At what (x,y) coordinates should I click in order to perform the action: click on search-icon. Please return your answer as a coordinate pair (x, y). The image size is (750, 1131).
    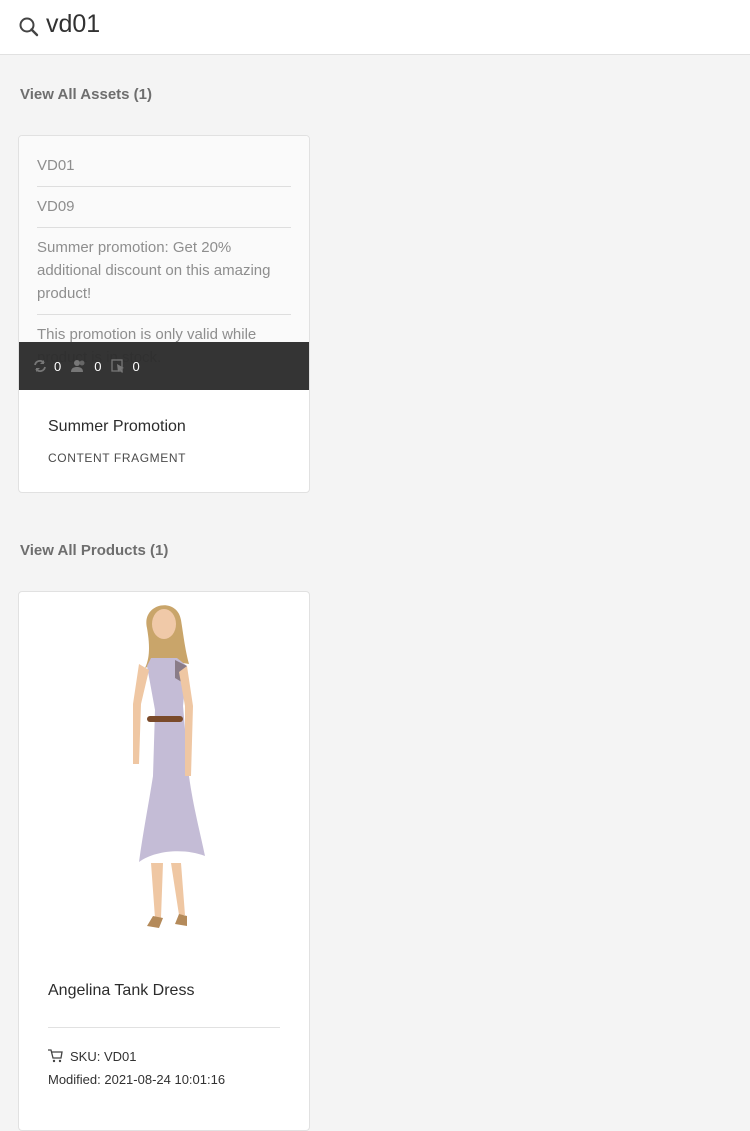
    Looking at the image, I should click on (29, 27).